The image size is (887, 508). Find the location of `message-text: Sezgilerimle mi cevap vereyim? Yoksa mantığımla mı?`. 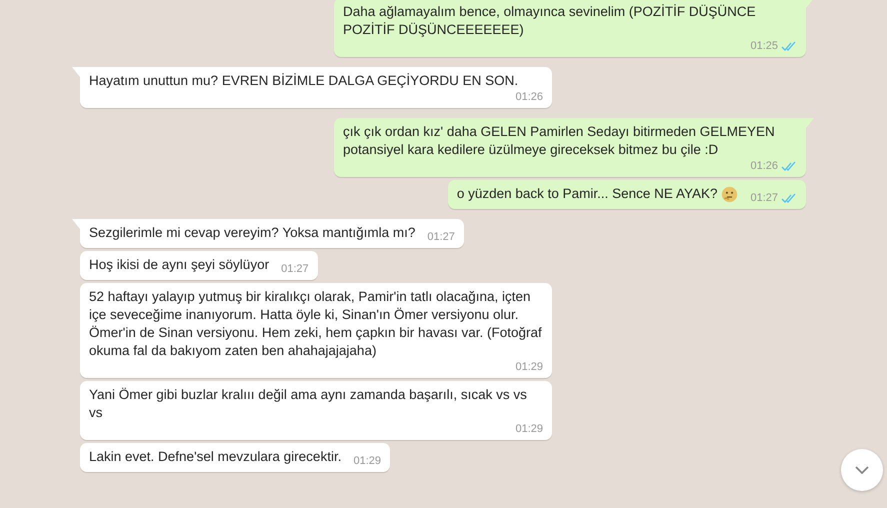

message-text: Sezgilerimle mi cevap vereyim? Yoksa mantığımla mı? is located at coordinates (252, 233).